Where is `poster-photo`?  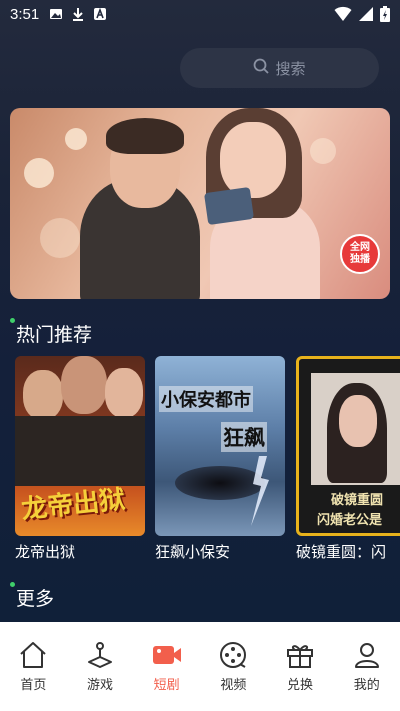 poster-photo is located at coordinates (355, 429).